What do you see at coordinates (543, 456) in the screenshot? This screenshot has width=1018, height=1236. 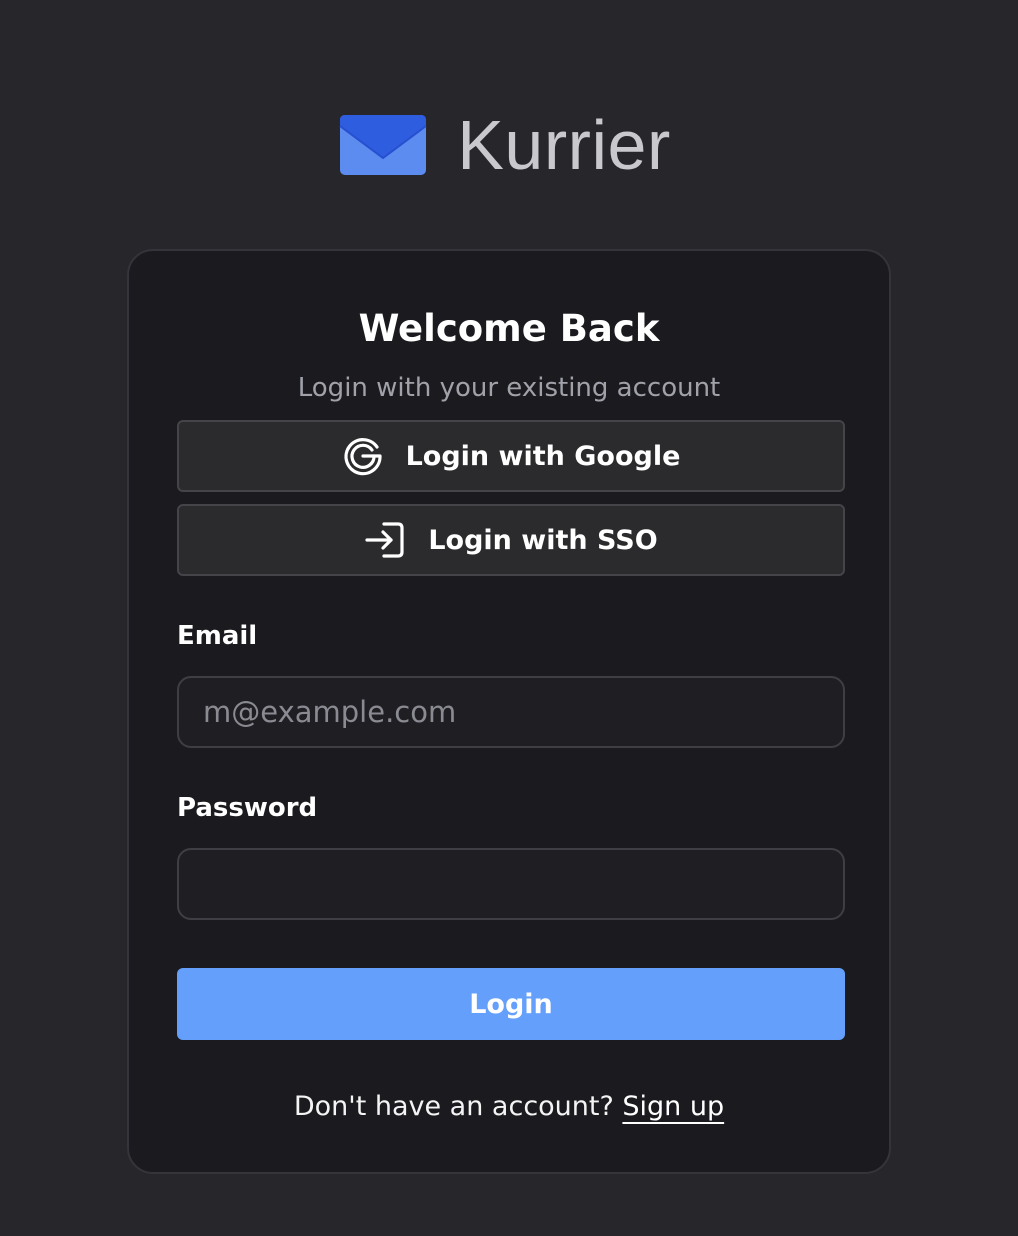 I see `login-with-google-label: Login with Google` at bounding box center [543, 456].